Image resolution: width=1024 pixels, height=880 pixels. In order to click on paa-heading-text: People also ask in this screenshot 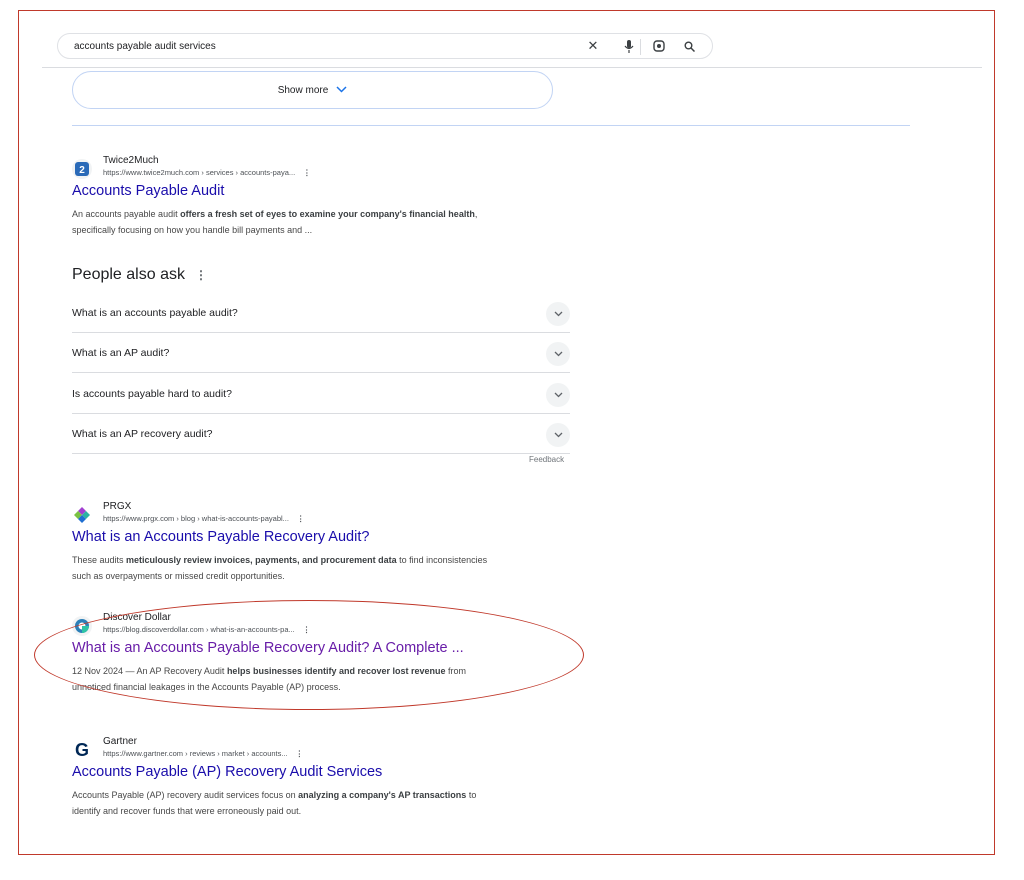, I will do `click(128, 274)`.